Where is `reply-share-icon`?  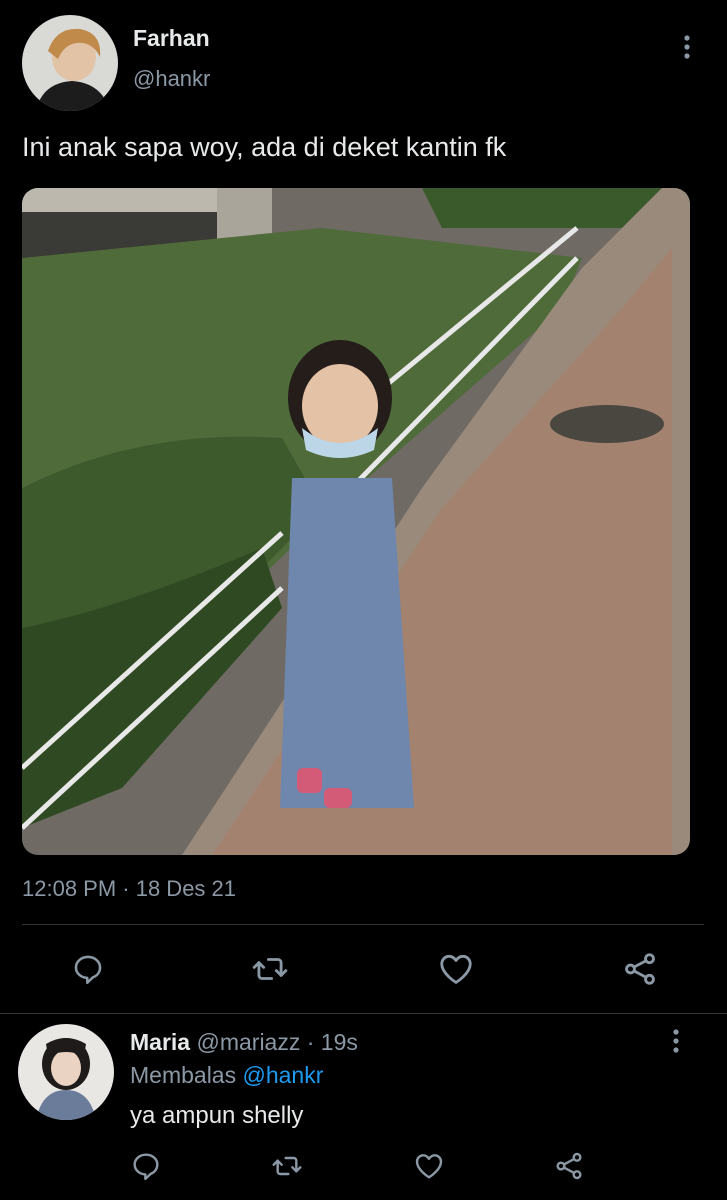 reply-share-icon is located at coordinates (569, 1166).